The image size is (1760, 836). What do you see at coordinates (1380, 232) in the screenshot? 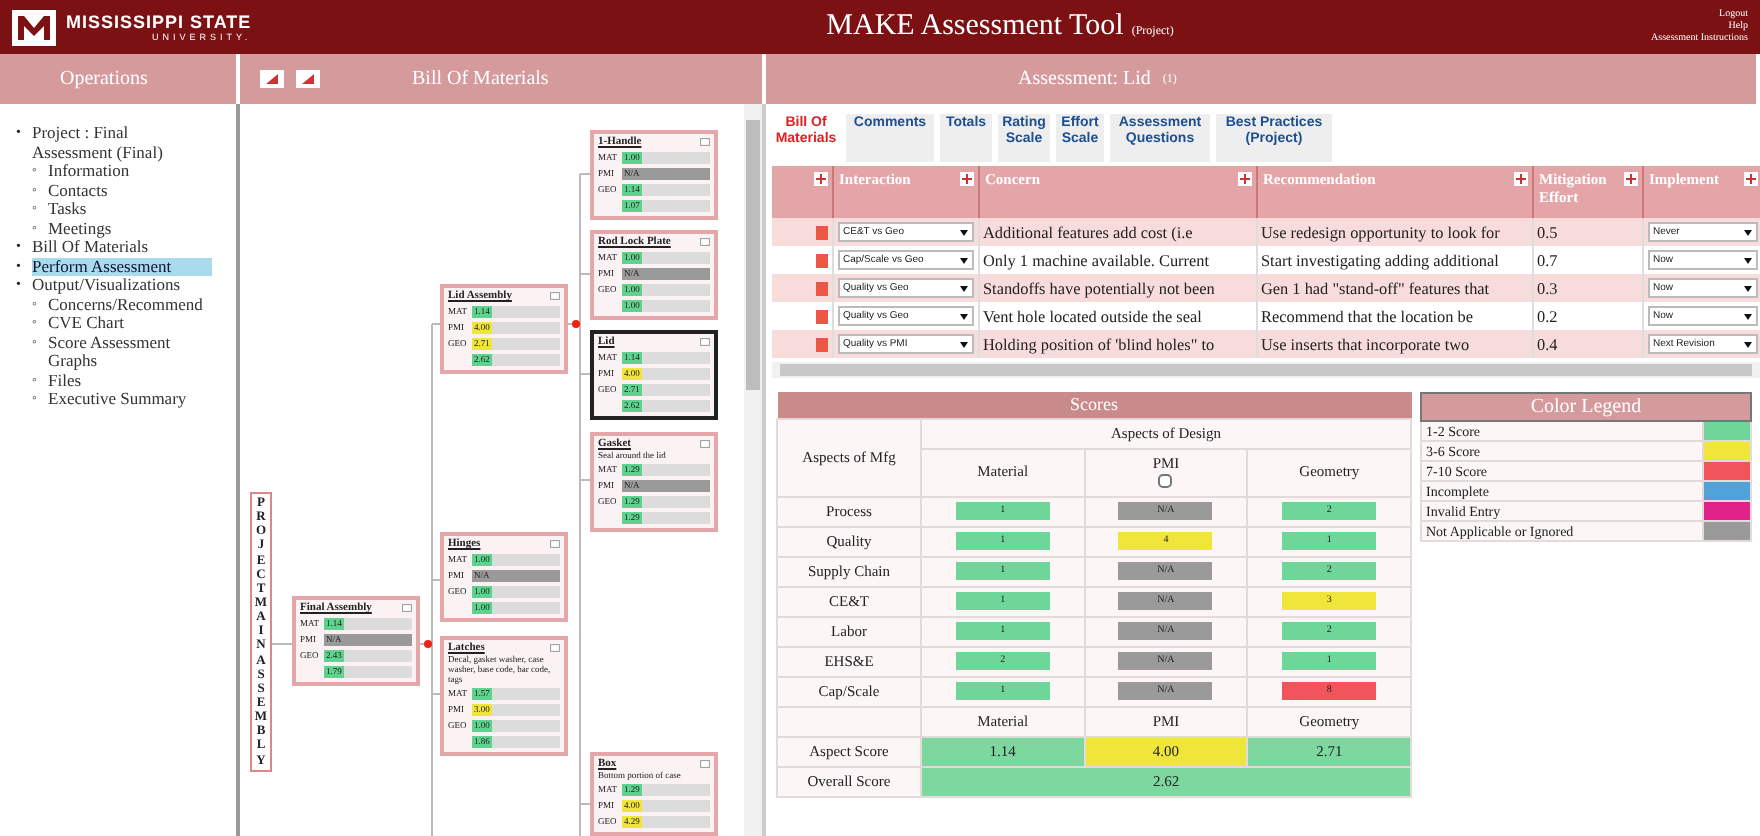
I see `recommendation-text: Use redesign opportunity to look for` at bounding box center [1380, 232].